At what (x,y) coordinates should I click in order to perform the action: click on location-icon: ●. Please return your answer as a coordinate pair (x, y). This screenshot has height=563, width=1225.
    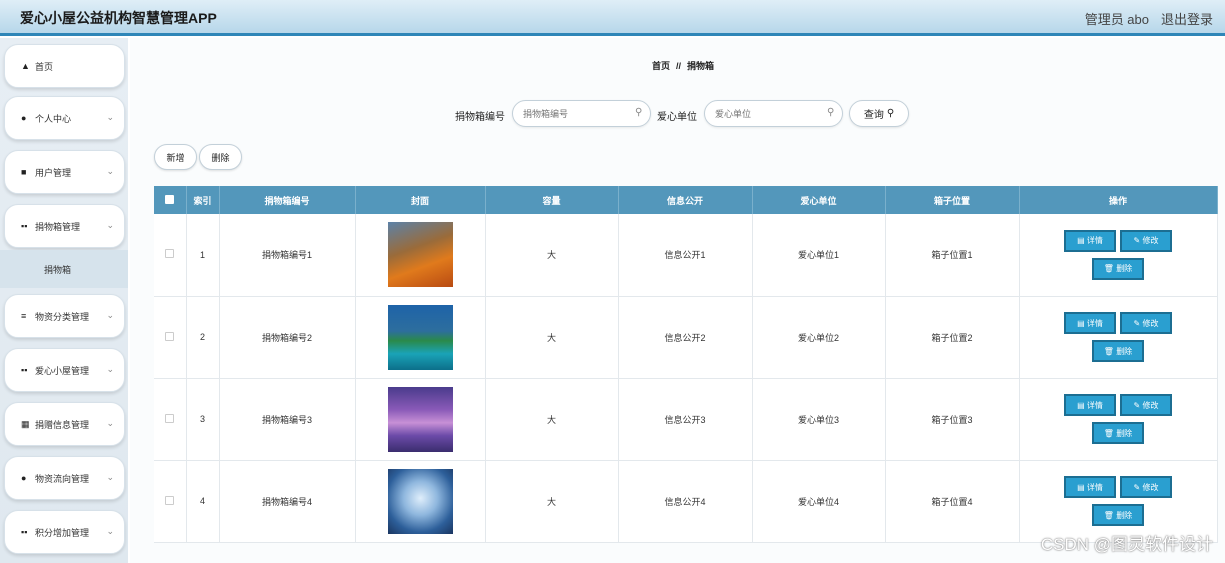
    Looking at the image, I should click on (24, 478).